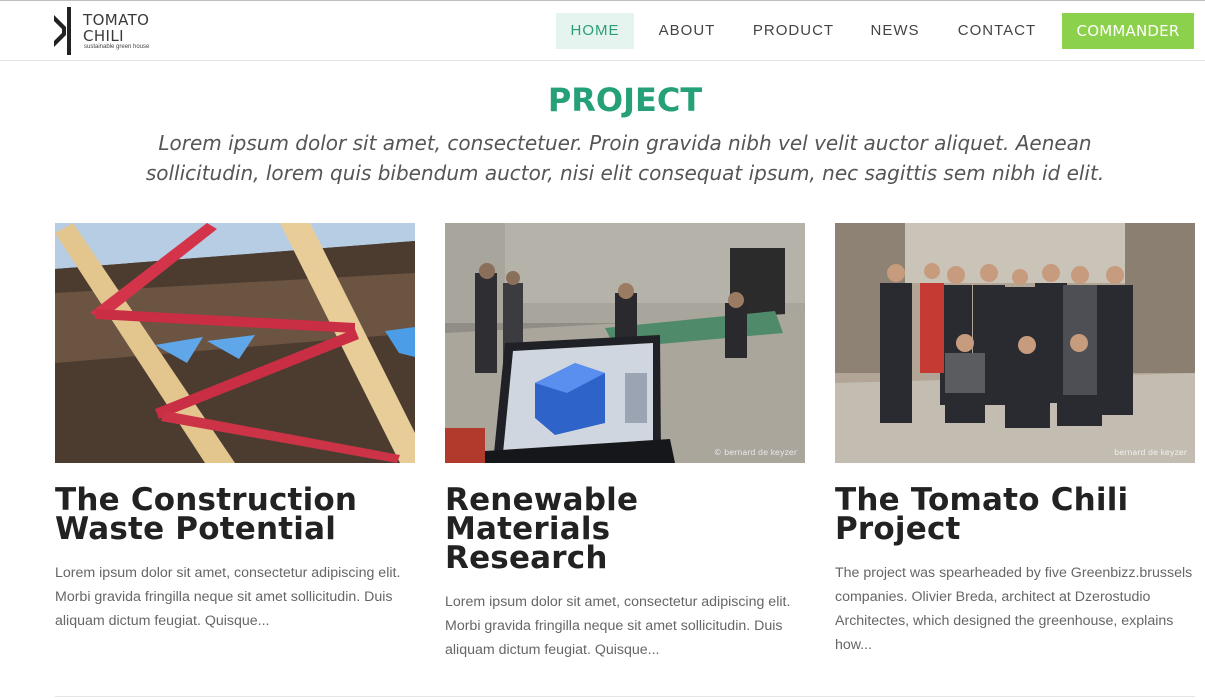 This screenshot has width=1205, height=700. Describe the element at coordinates (1015, 516) in the screenshot. I see `card-title: The Tomato Chili Project` at that location.